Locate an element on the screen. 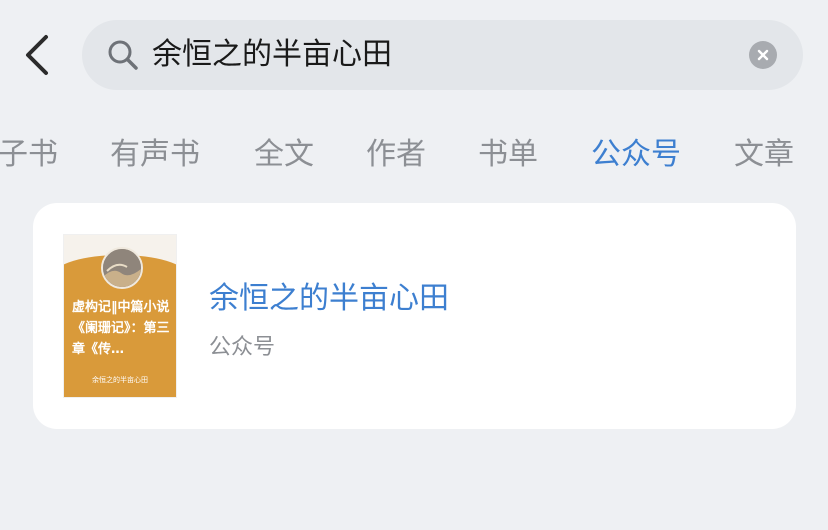  result-title: 余恒之的半亩心田 is located at coordinates (329, 295).